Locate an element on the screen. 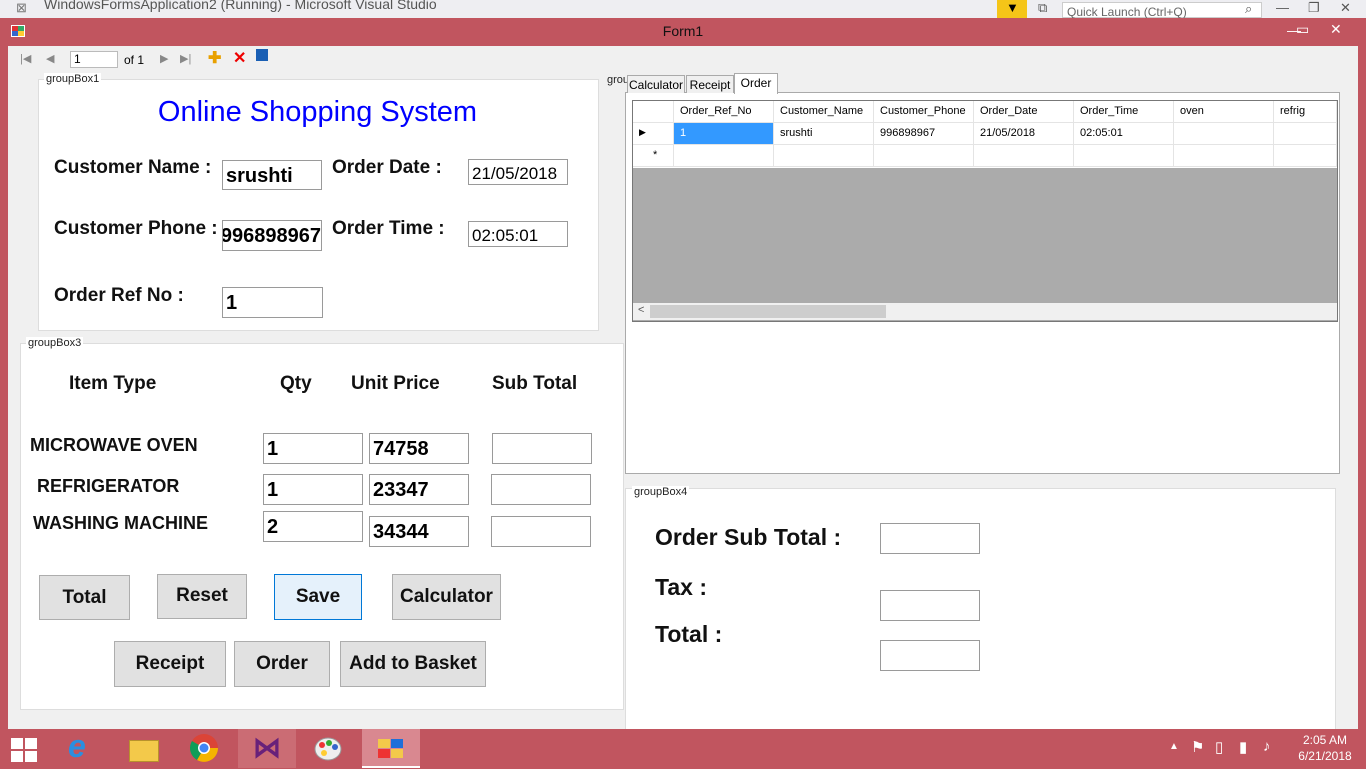 This screenshot has width=1366, height=769. new-row-marker: * is located at coordinates (653, 156).